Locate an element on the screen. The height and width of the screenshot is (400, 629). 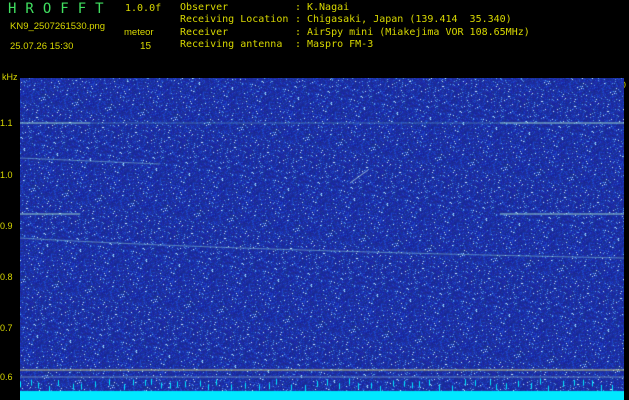
info-key: Receiving antenna is located at coordinates (231, 44).